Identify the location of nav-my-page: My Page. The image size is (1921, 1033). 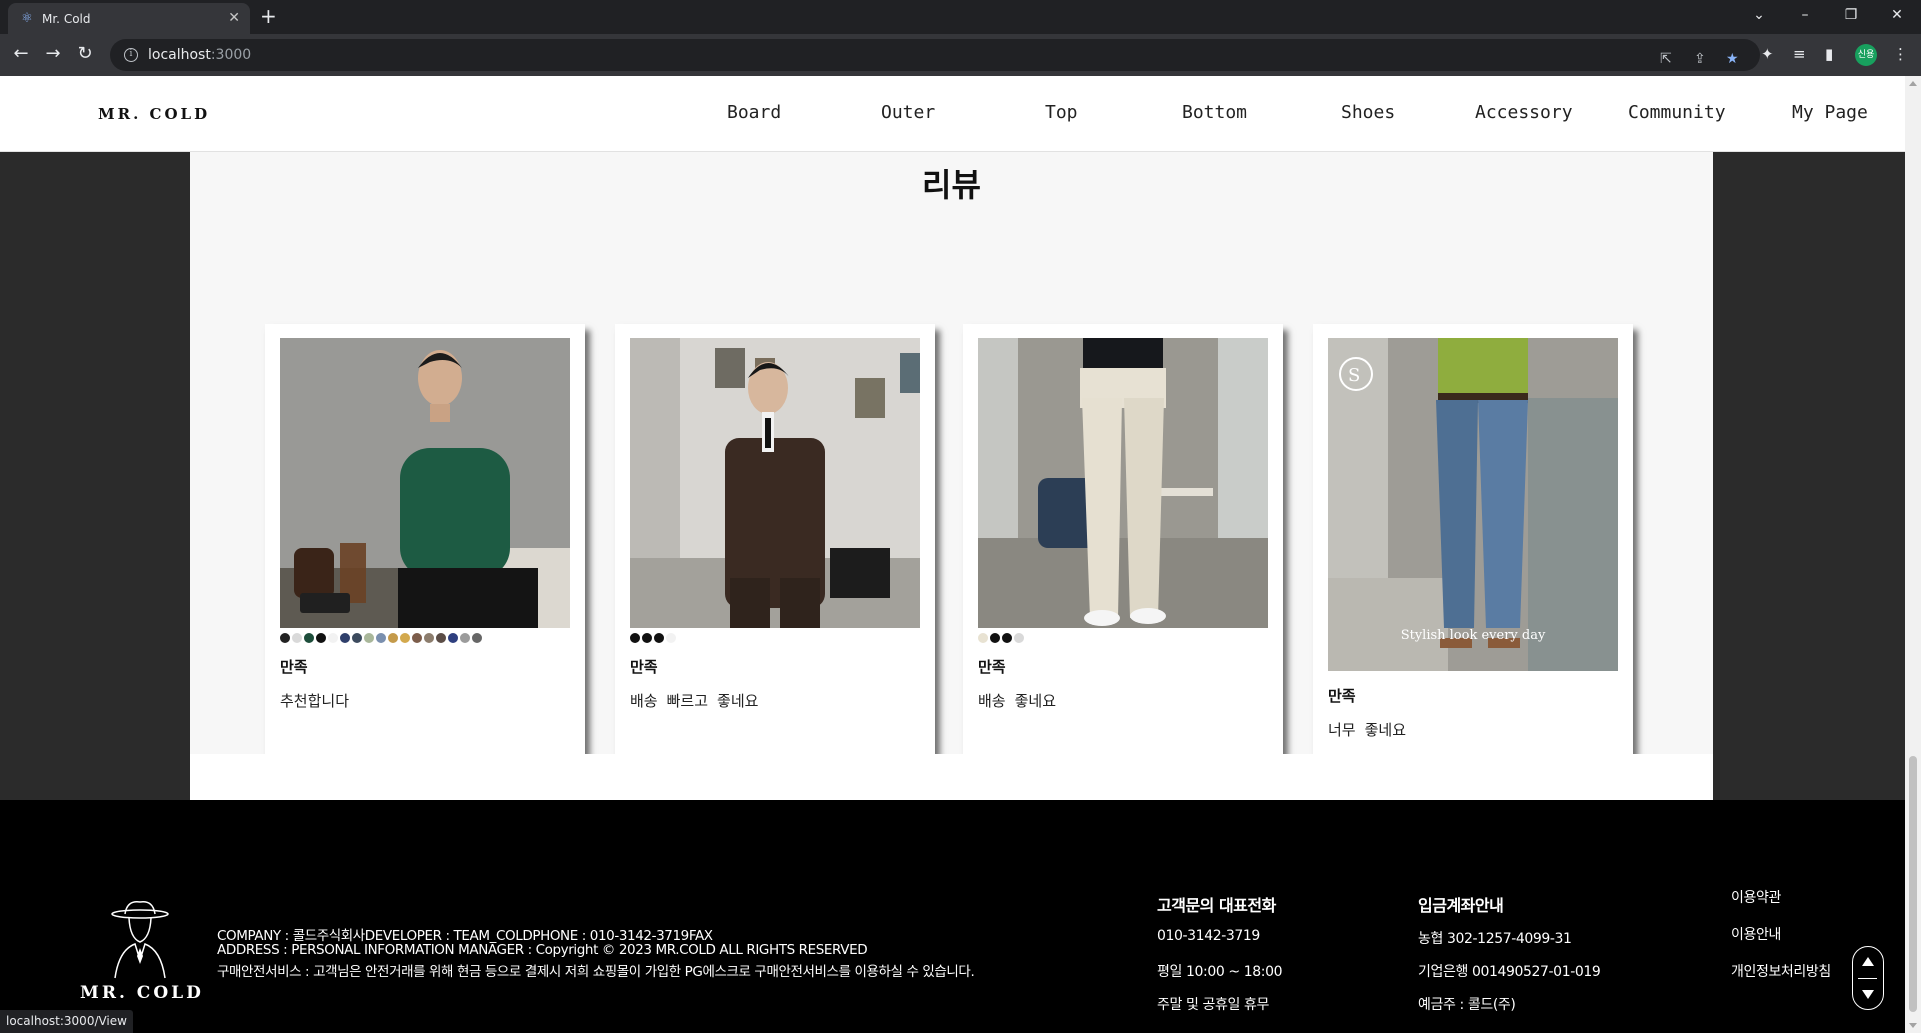
(1830, 112).